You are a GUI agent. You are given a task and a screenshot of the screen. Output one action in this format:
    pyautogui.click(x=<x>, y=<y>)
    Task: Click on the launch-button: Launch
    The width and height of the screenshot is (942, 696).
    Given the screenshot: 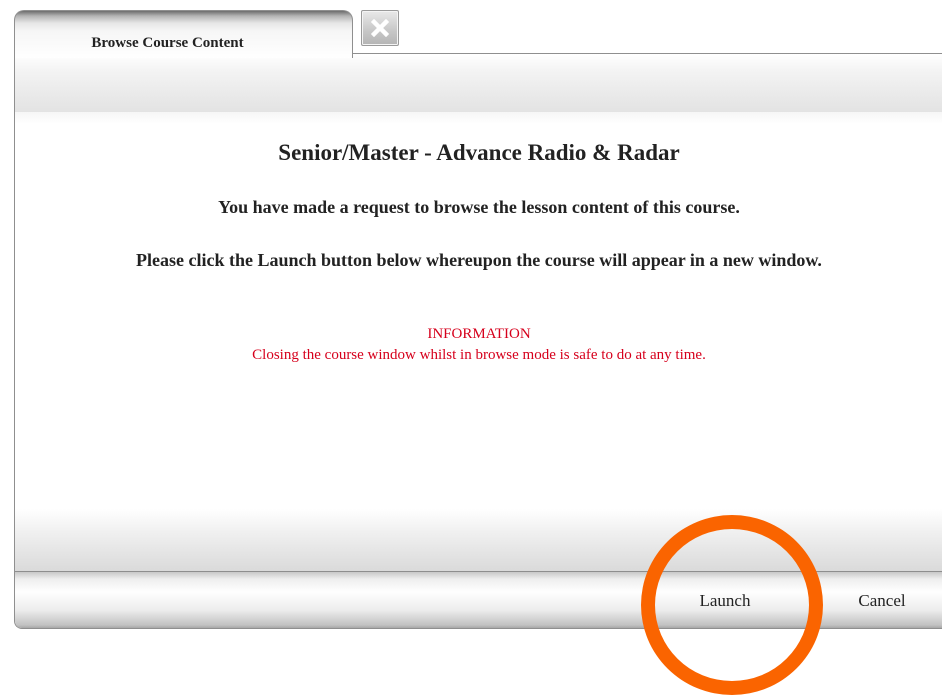 What is the action you would take?
    pyautogui.click(x=725, y=601)
    